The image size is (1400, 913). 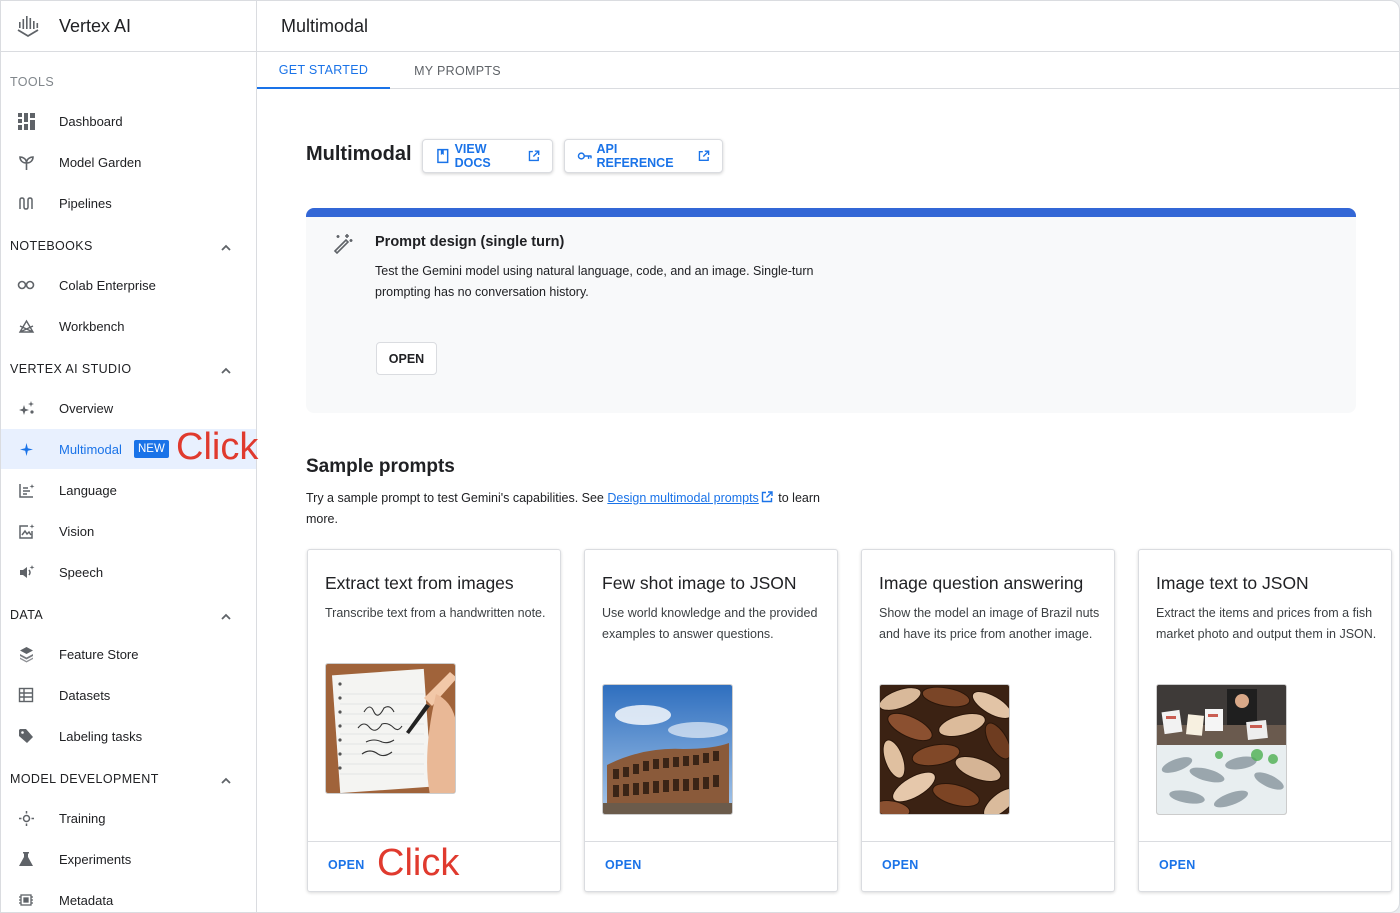 I want to click on colosseum-image, so click(x=667, y=749).